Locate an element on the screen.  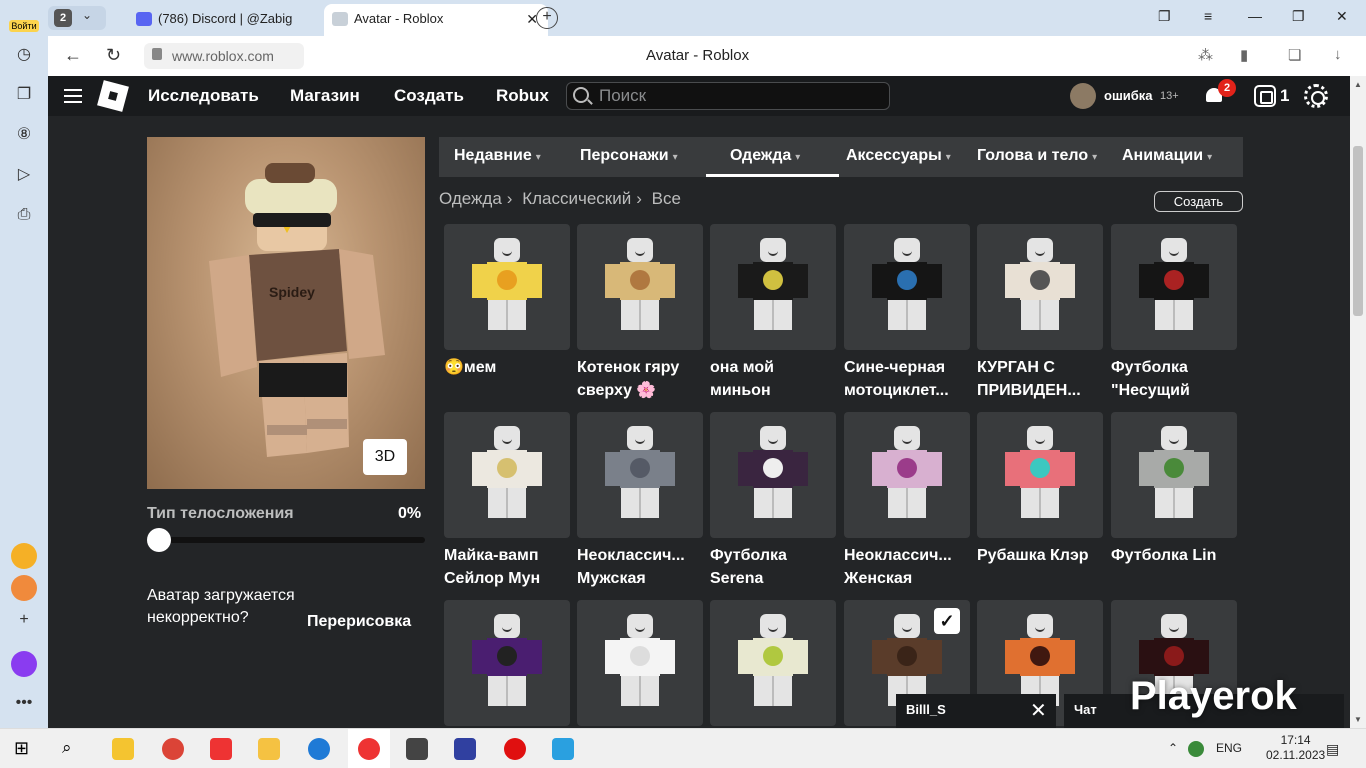
equipped-check-icon: ✓ is located at coordinates (947, 621).